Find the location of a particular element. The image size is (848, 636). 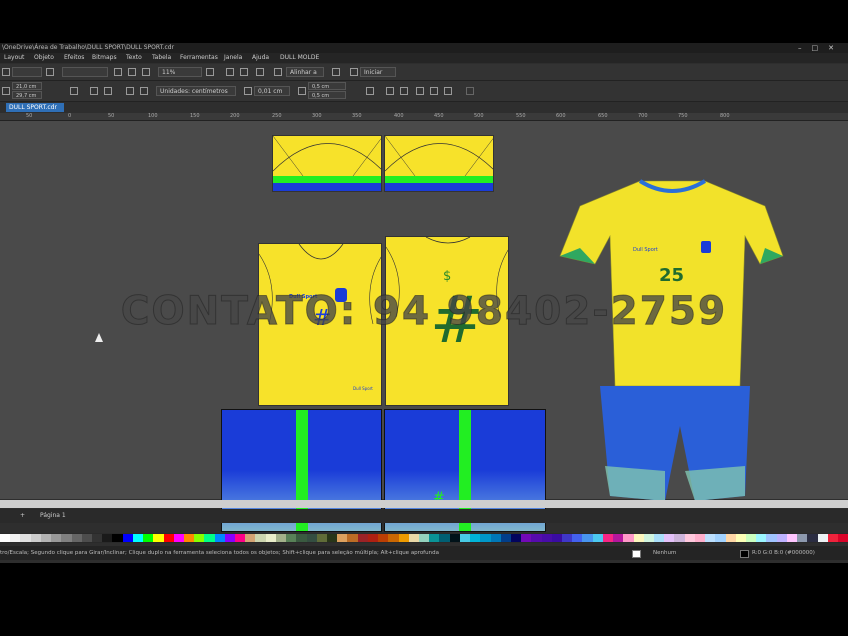

tool-b-icon is located at coordinates (404, 91).